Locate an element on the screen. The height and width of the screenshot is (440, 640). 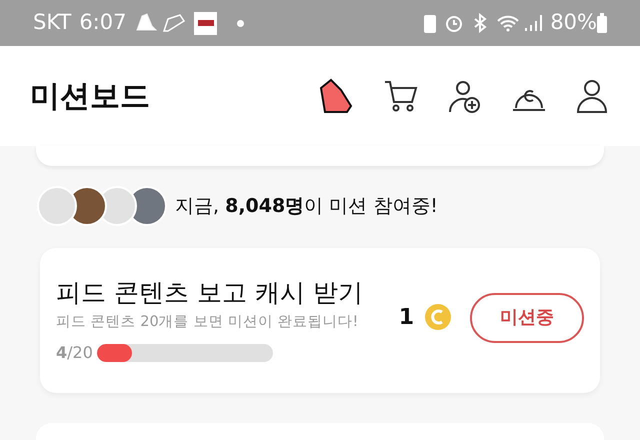
battery-icon is located at coordinates (602, 23).